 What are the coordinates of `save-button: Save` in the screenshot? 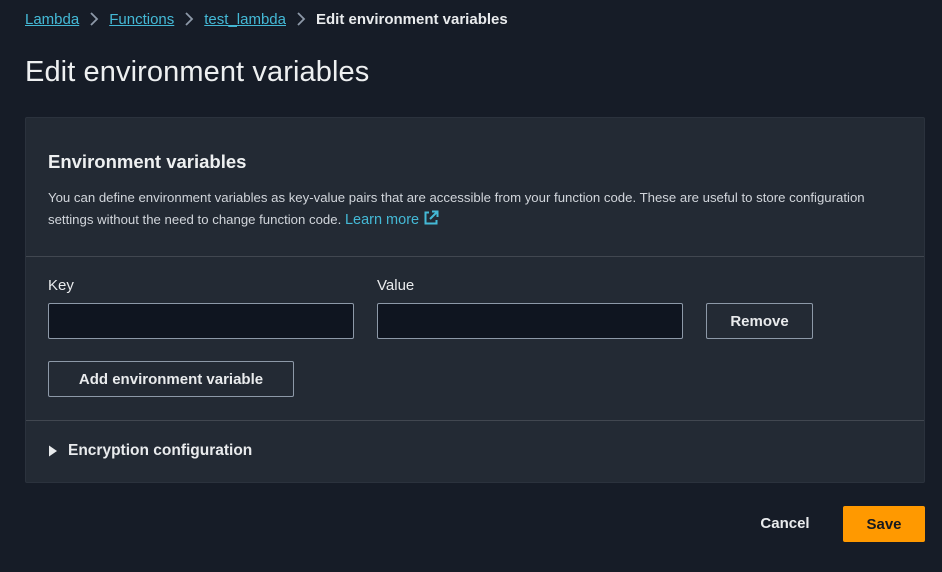 It's located at (884, 524).